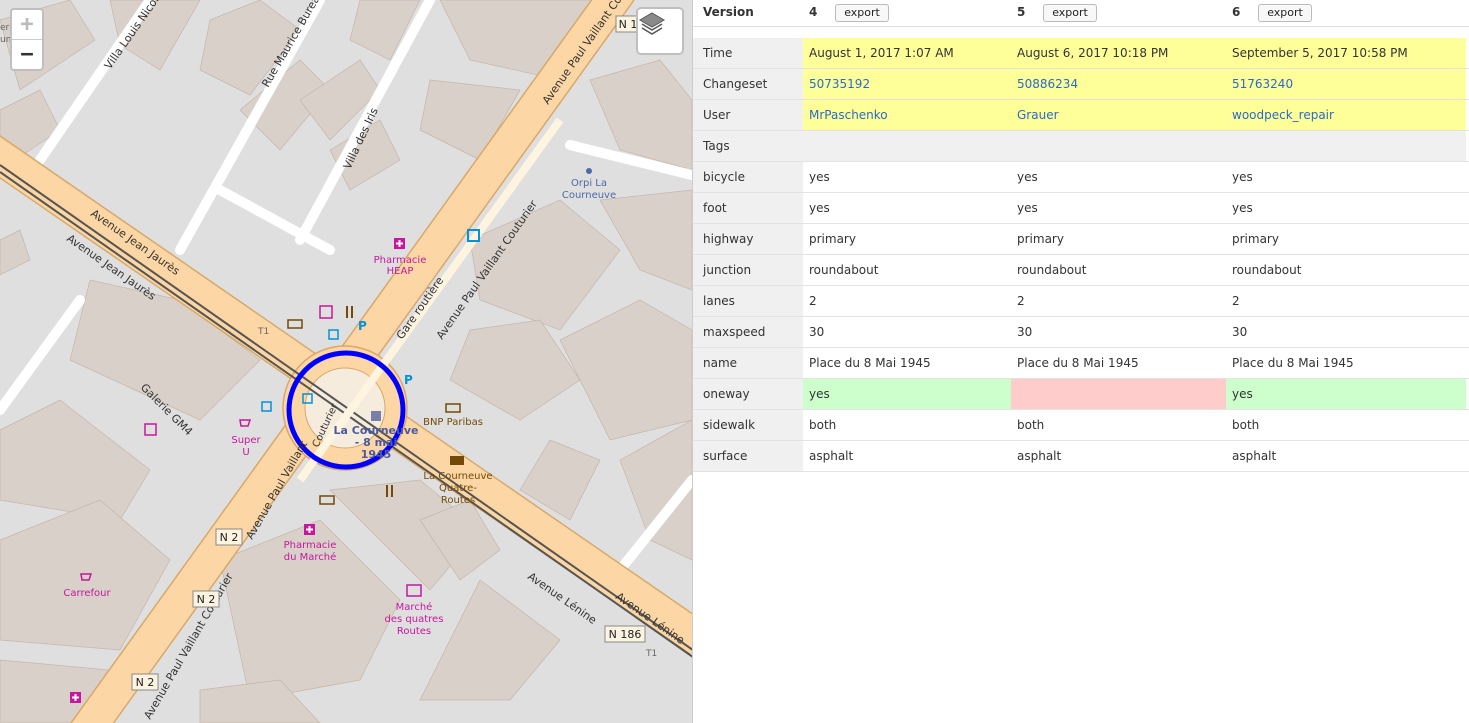  I want to click on label-pharmacie-marche: Pharmacie, so click(310, 545).